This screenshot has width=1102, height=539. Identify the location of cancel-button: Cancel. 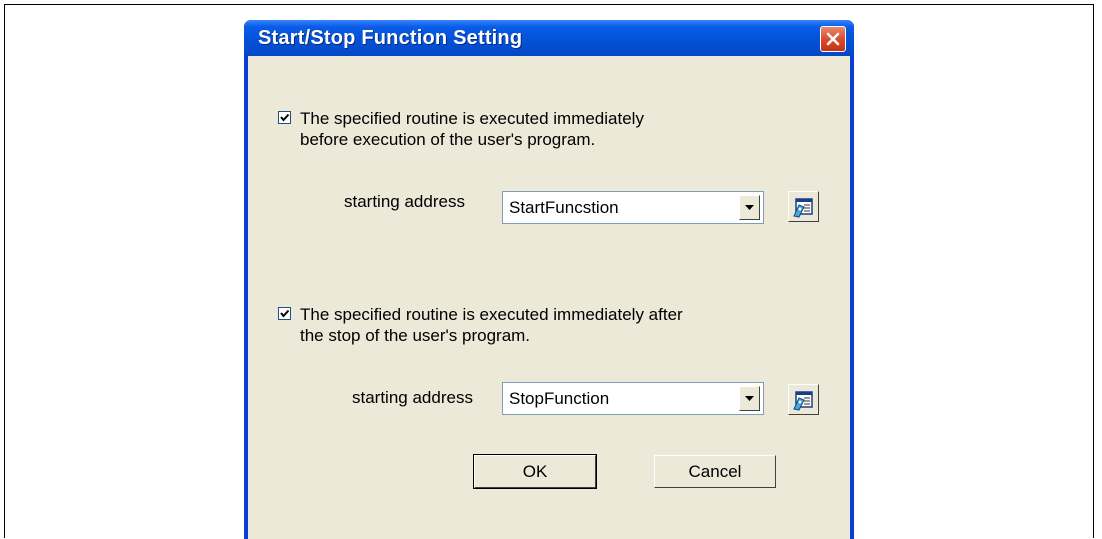
(715, 471).